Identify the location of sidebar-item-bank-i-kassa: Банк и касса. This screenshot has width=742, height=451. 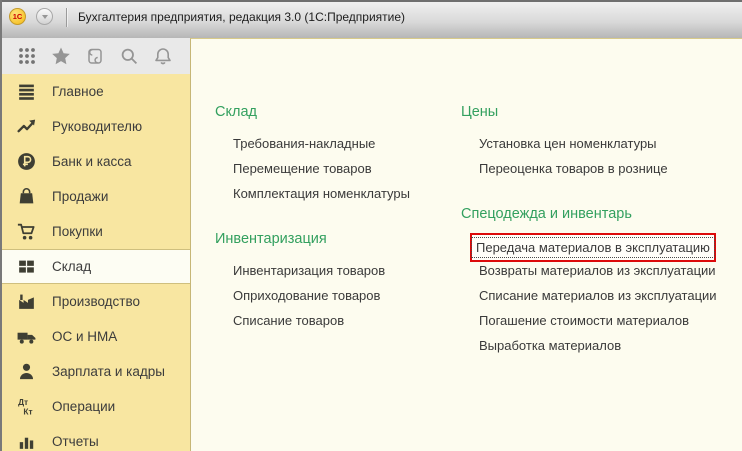
(95, 161).